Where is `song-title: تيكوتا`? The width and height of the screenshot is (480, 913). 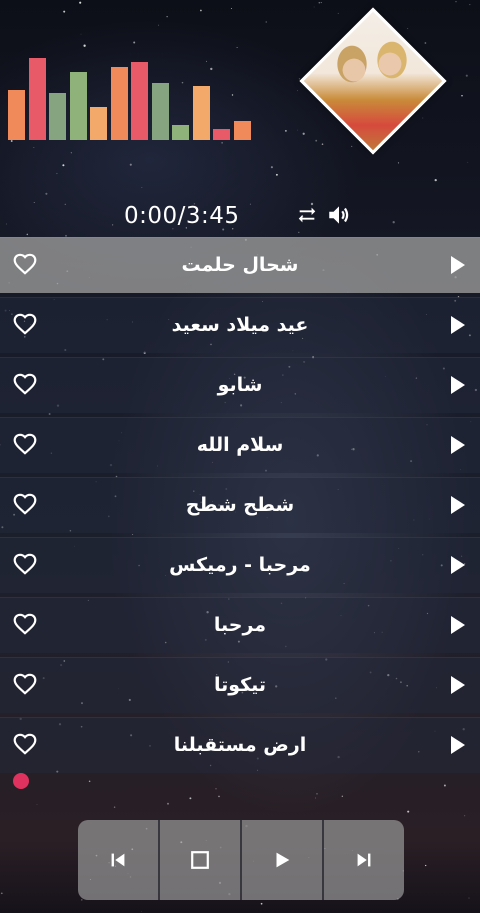
song-title: تيكوتا is located at coordinates (240, 685).